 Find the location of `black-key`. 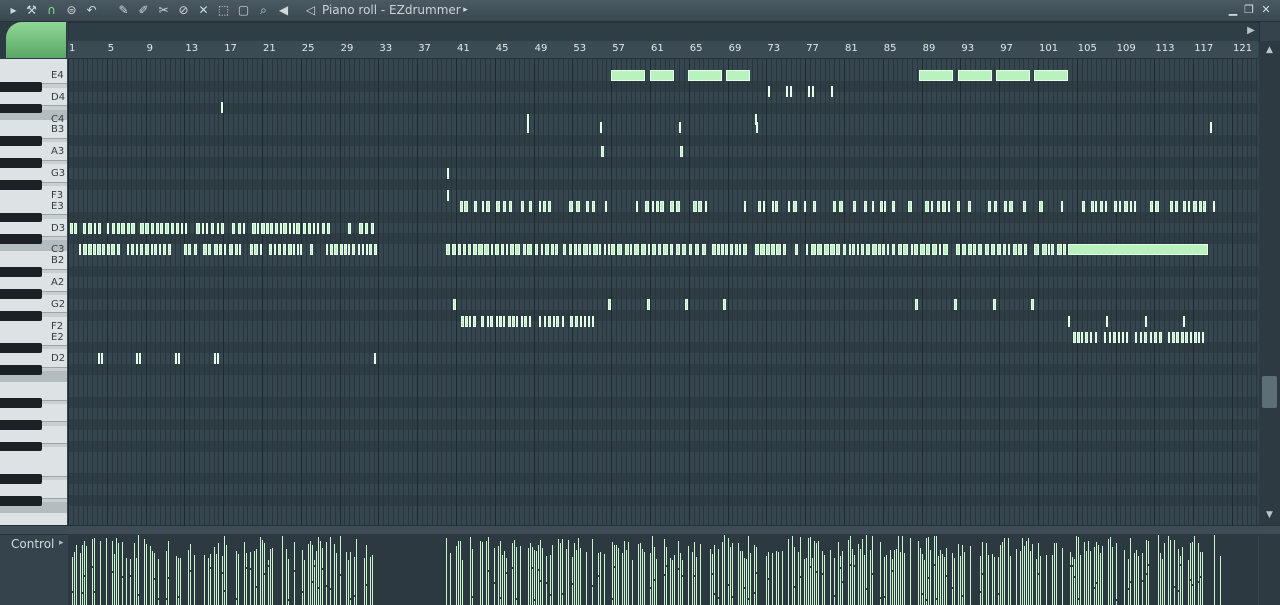

black-key is located at coordinates (21, 402).